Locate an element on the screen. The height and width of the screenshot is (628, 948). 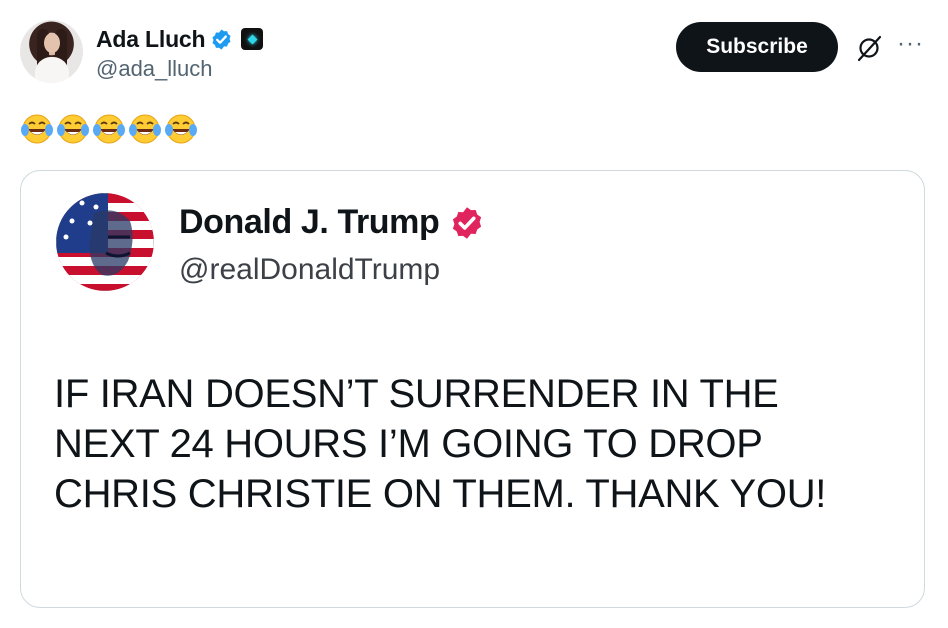
quoted-author-name: Donald J. Trump is located at coordinates (309, 222).